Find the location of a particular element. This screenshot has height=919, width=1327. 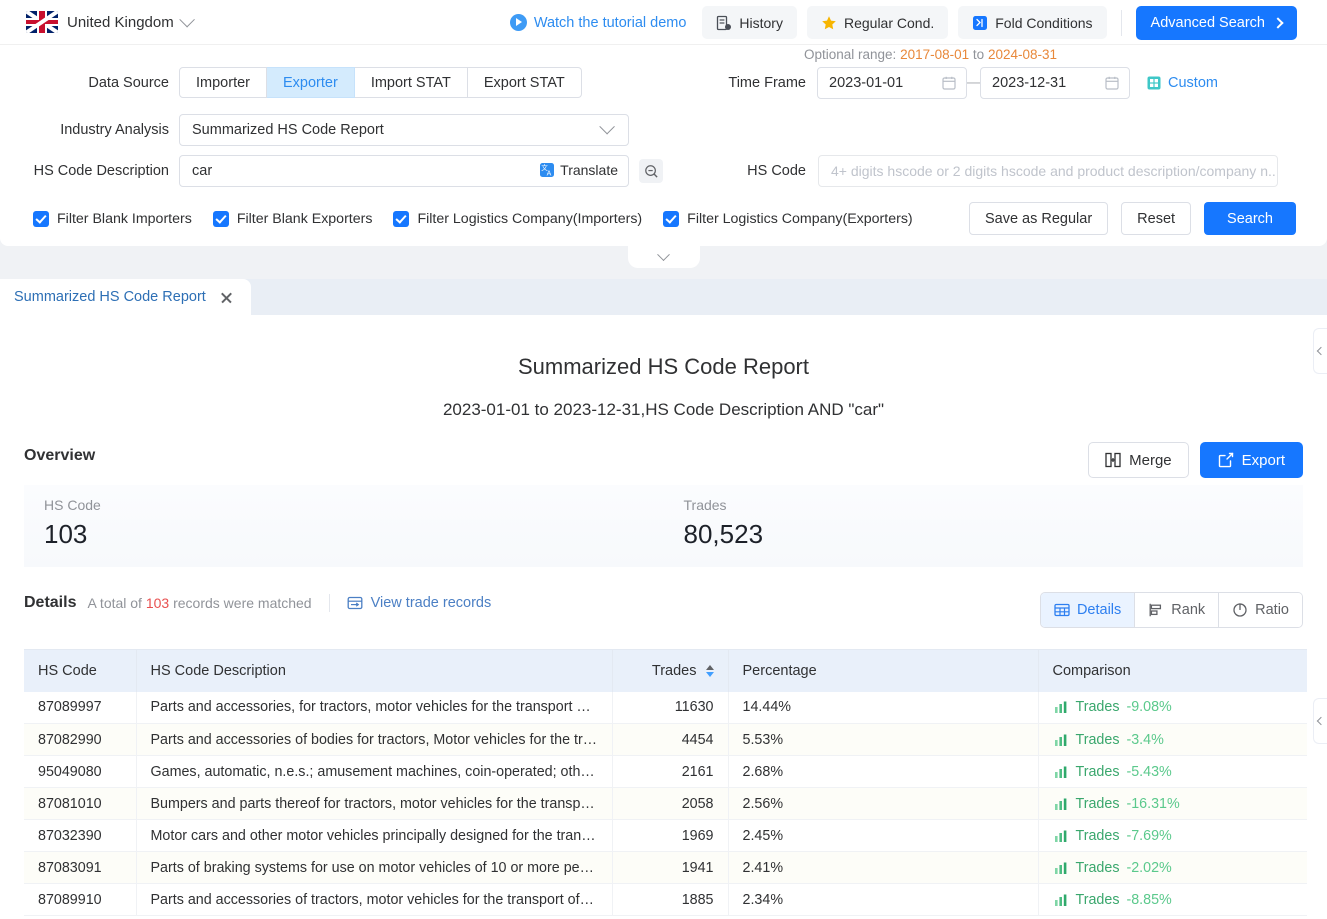

view-mode-ratio-label: Ratio is located at coordinates (1272, 610).